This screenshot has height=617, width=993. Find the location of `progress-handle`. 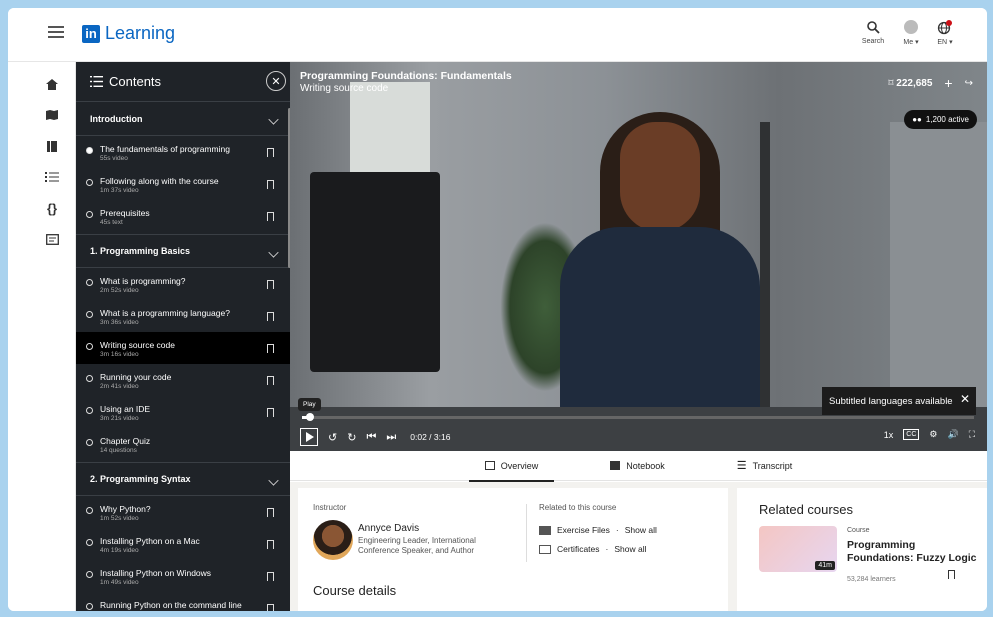

progress-handle is located at coordinates (310, 417).